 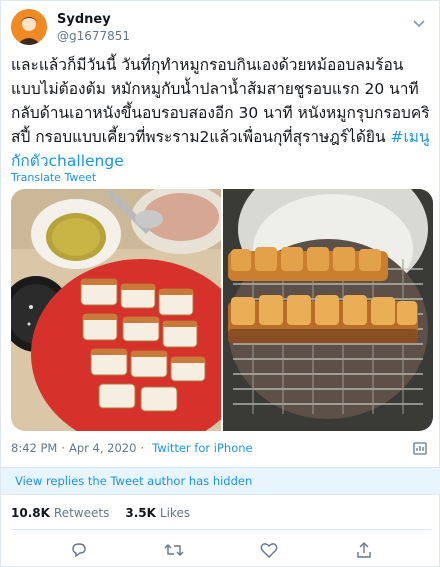 I want to click on user-handle: @g1677851, so click(x=93, y=36).